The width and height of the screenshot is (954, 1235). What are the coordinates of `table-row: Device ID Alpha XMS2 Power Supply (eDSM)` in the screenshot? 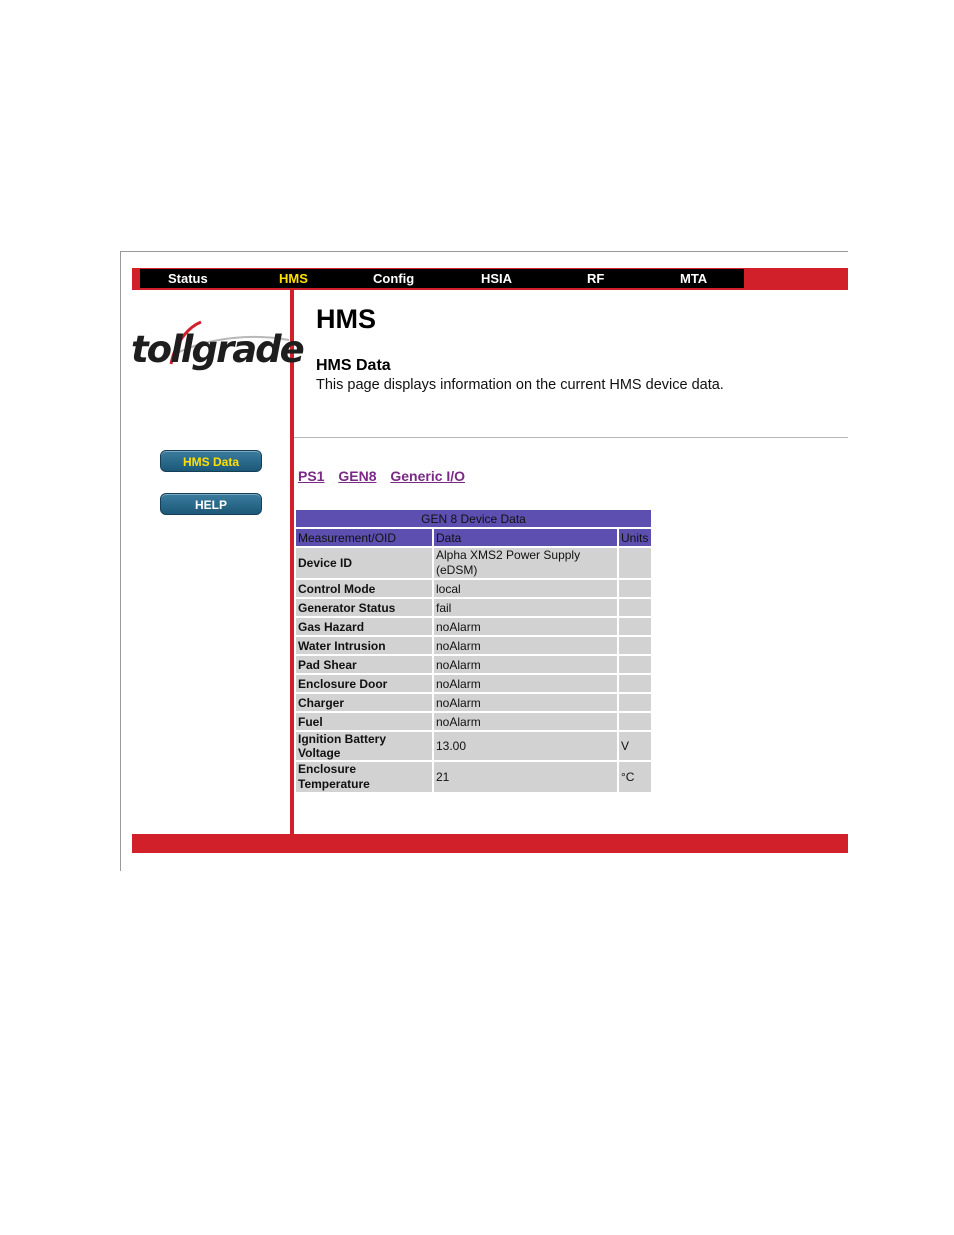 It's located at (473, 564).